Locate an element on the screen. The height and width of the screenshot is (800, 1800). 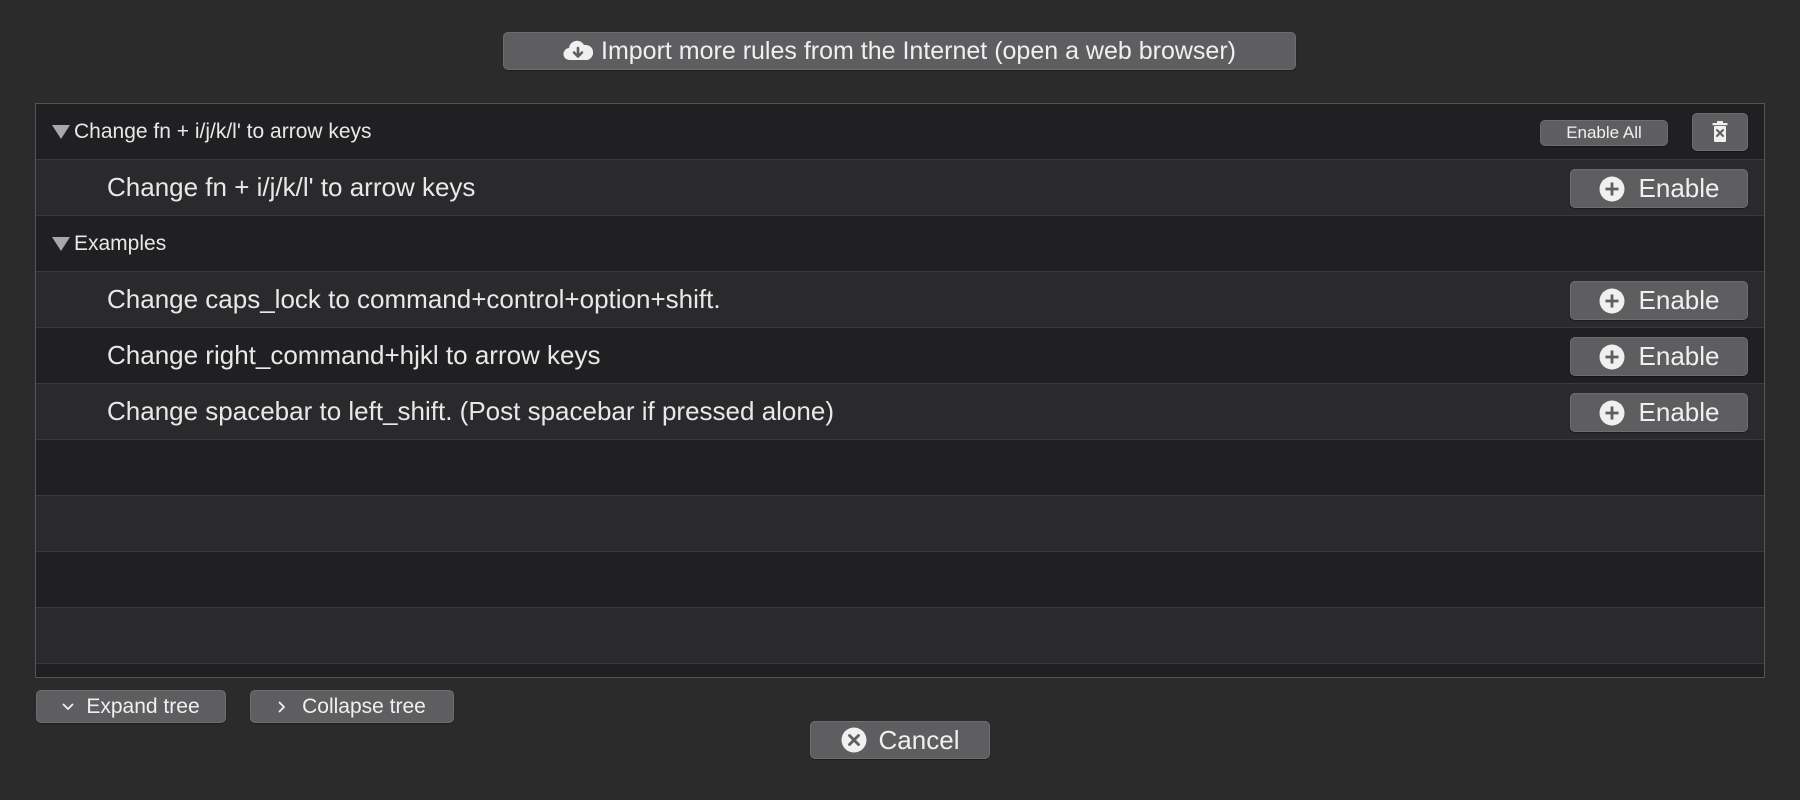
expand-tree-label: Expand tree is located at coordinates (143, 706).